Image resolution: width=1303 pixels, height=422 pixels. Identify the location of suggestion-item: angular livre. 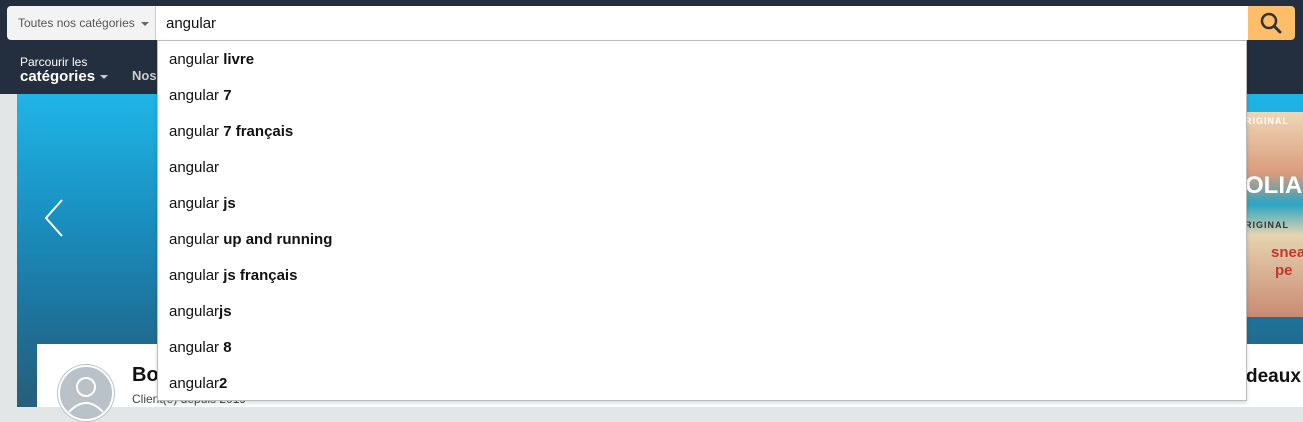
(702, 60).